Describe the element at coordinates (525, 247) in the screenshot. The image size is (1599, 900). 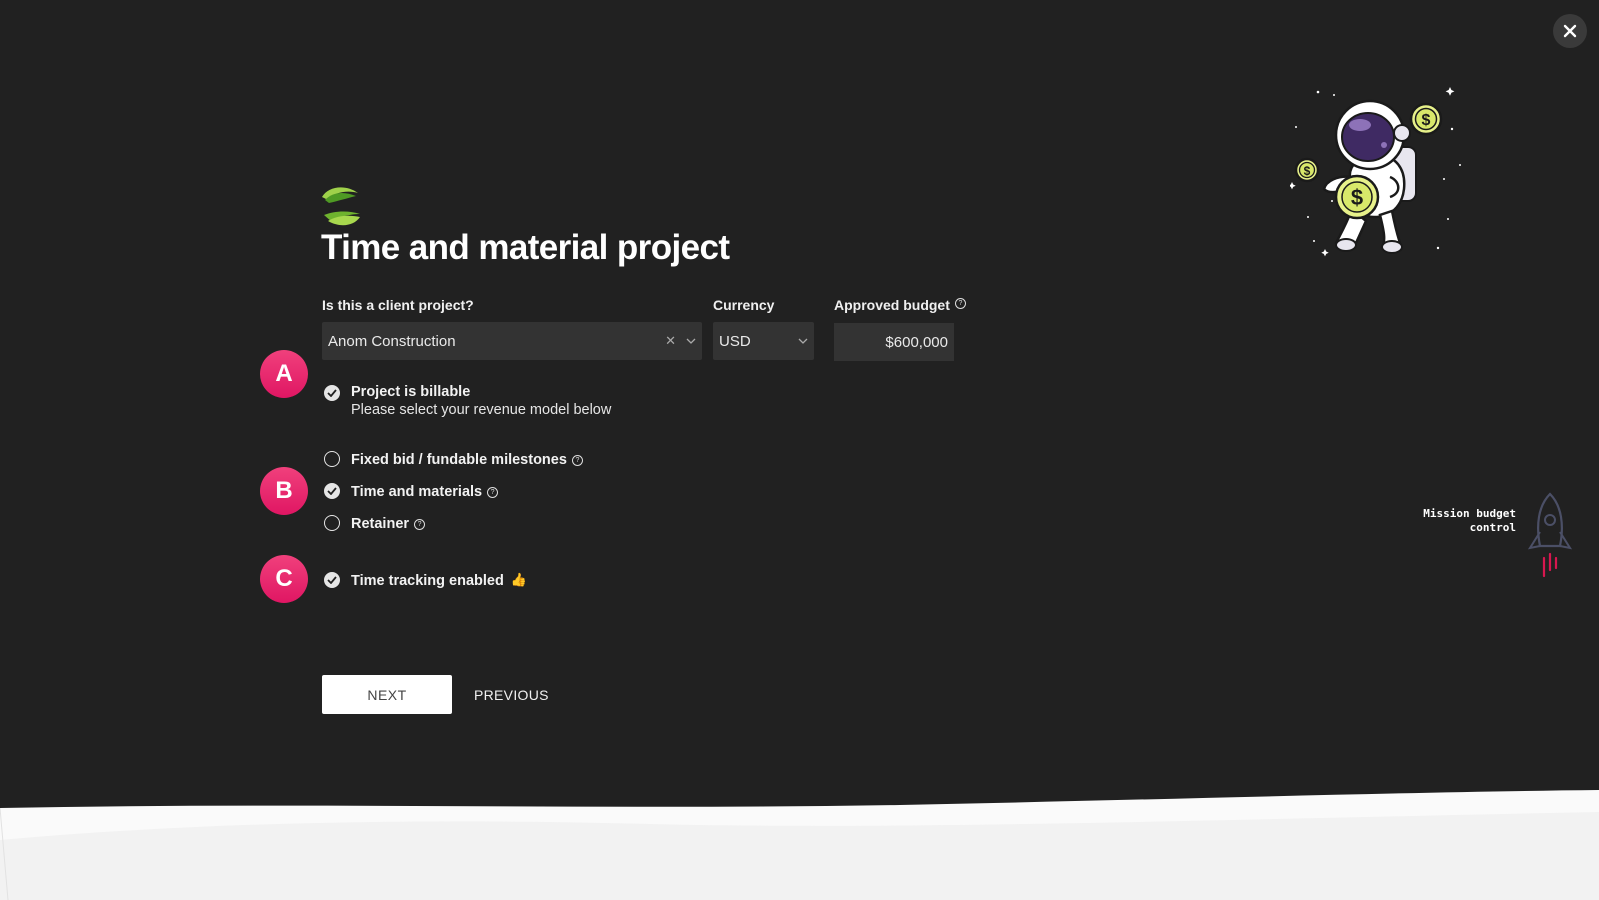
I see `page-title: Time and material project` at that location.